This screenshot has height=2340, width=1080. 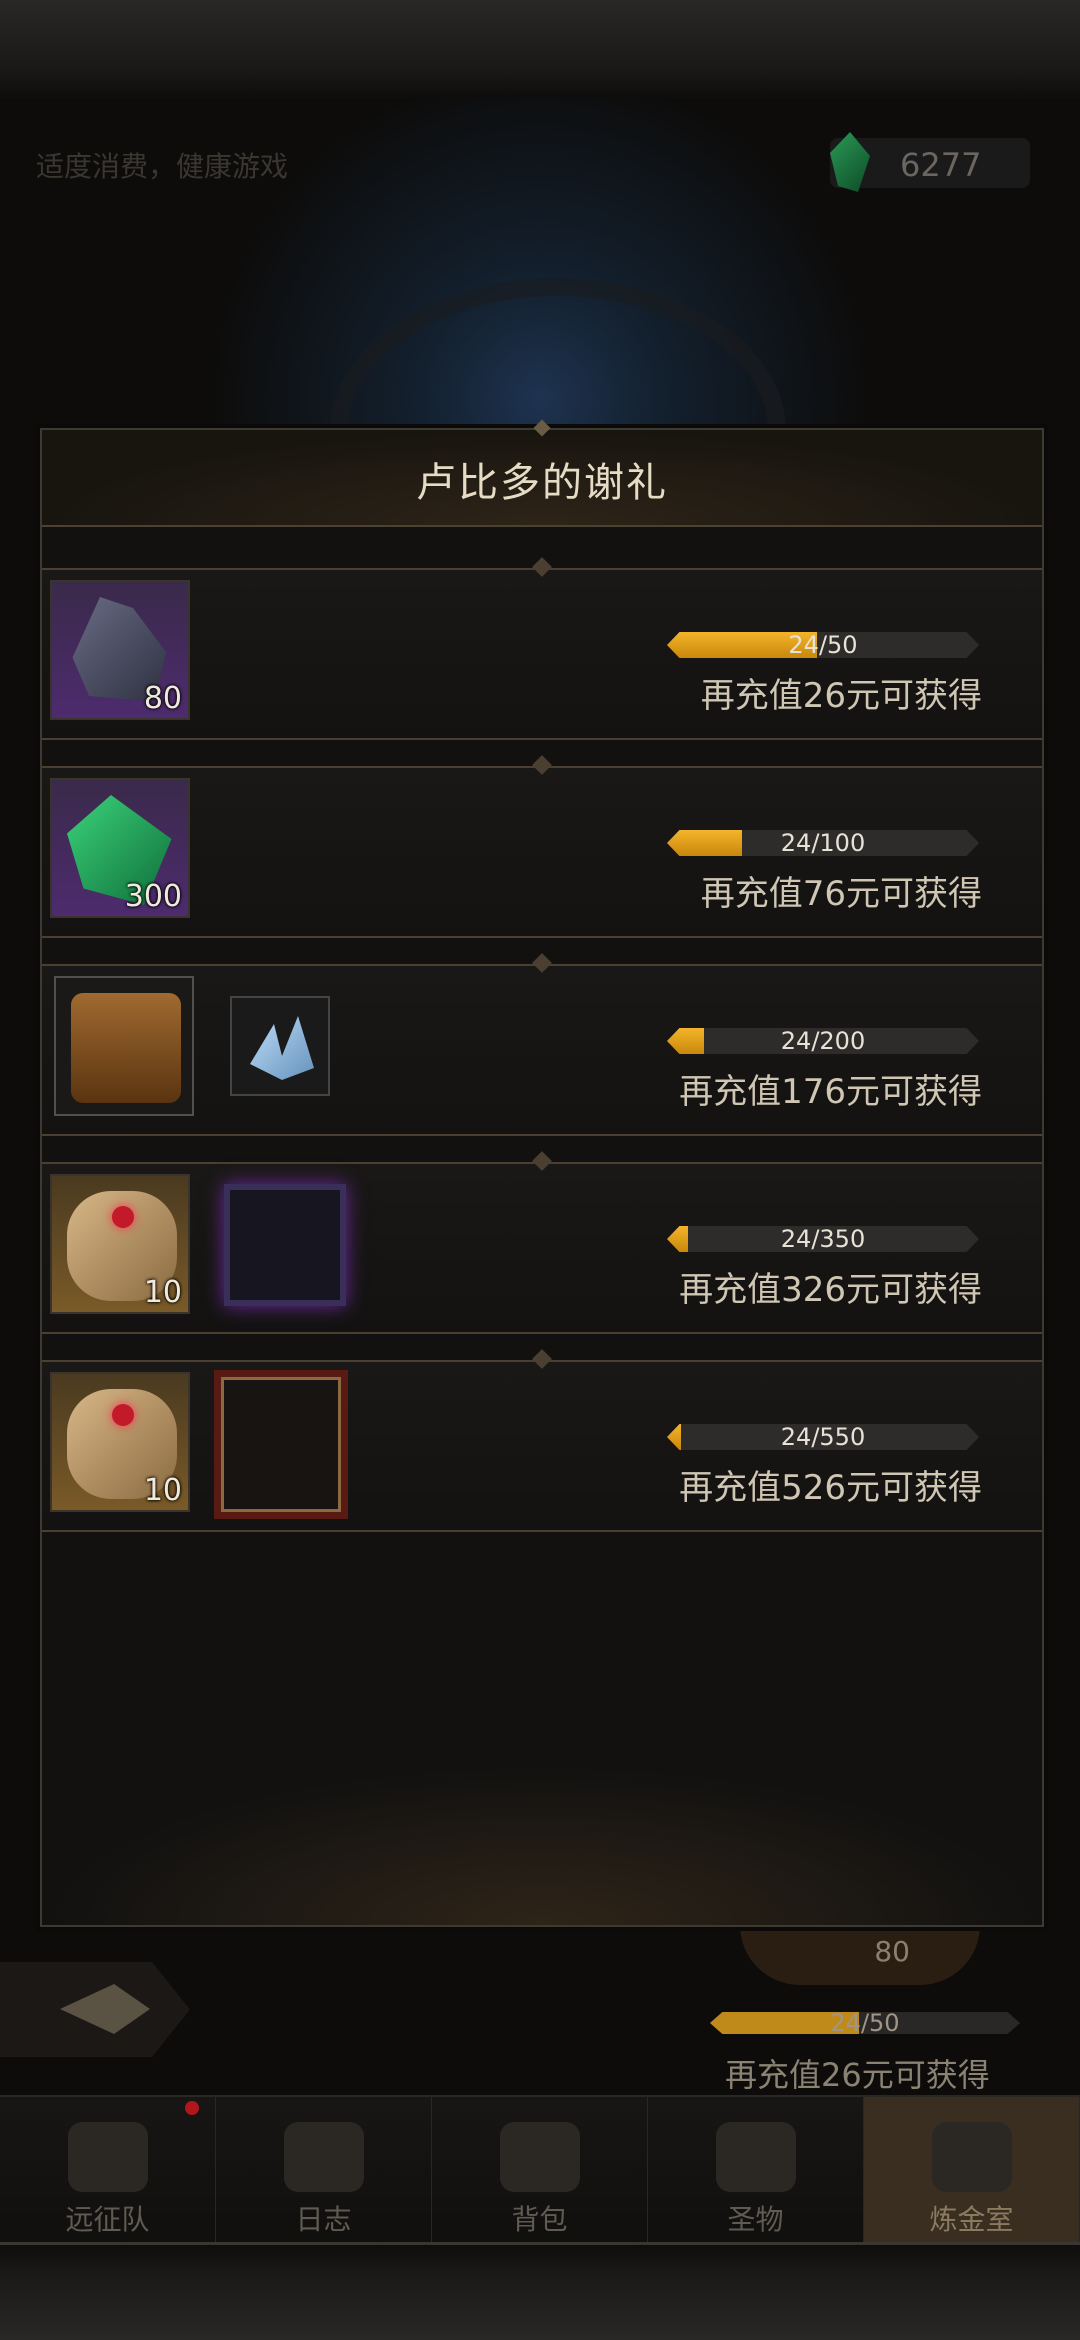 What do you see at coordinates (323, 2157) in the screenshot?
I see `journal-icon` at bounding box center [323, 2157].